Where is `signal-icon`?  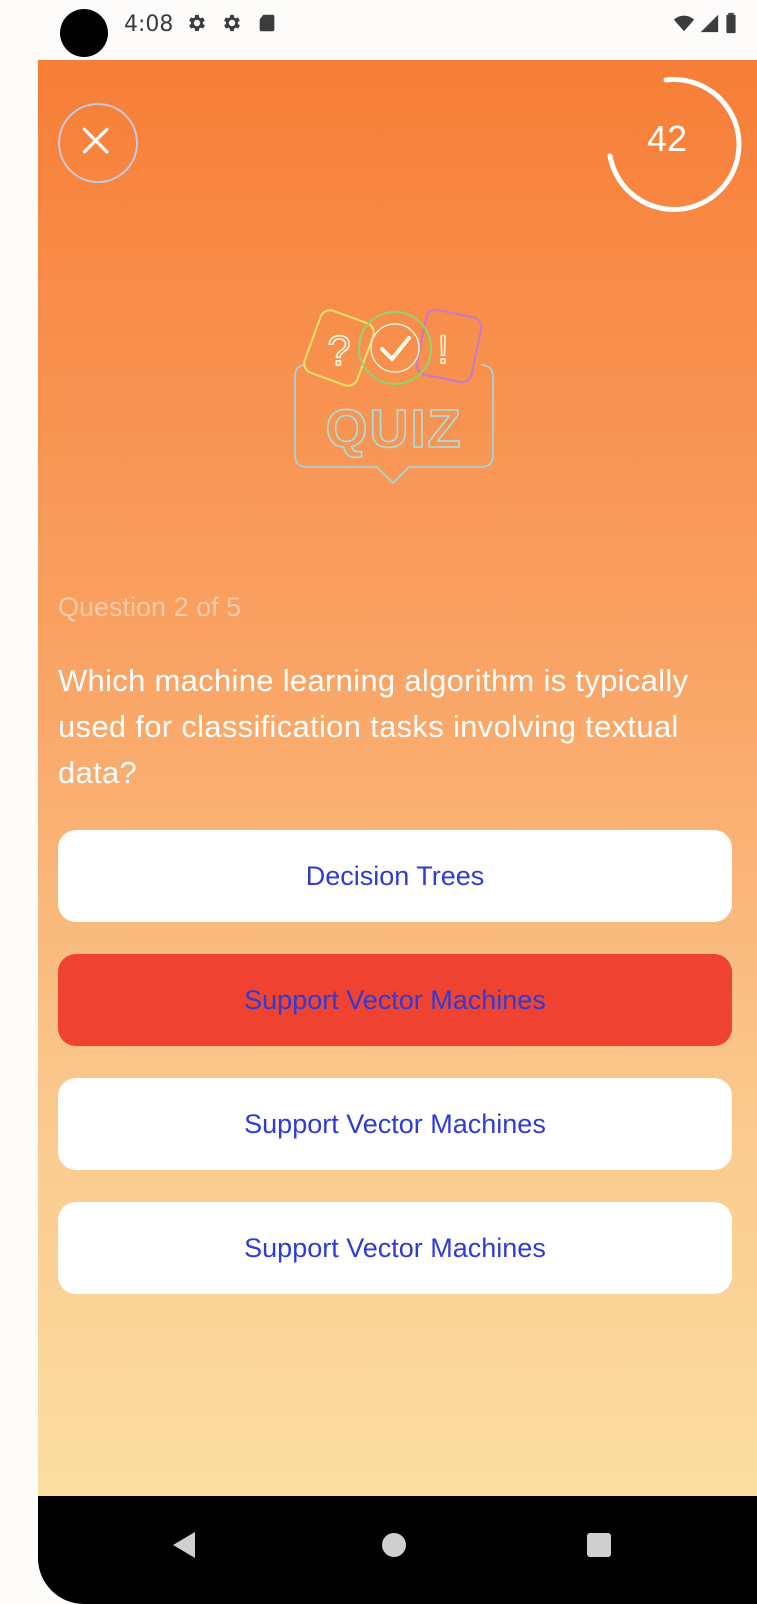 signal-icon is located at coordinates (709, 23).